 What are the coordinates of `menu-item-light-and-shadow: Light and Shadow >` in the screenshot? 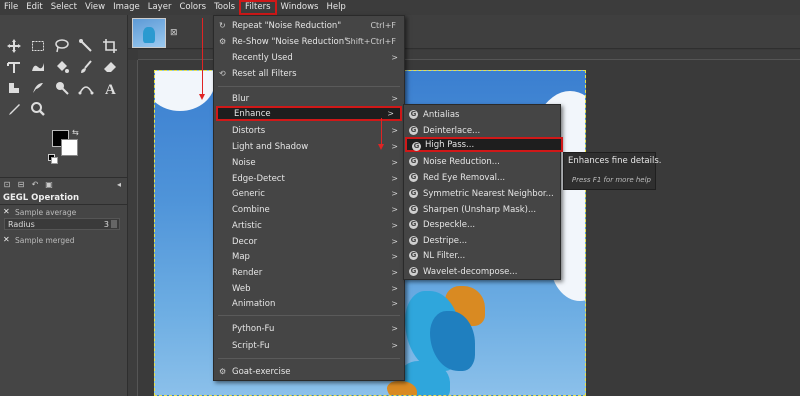 It's located at (309, 146).